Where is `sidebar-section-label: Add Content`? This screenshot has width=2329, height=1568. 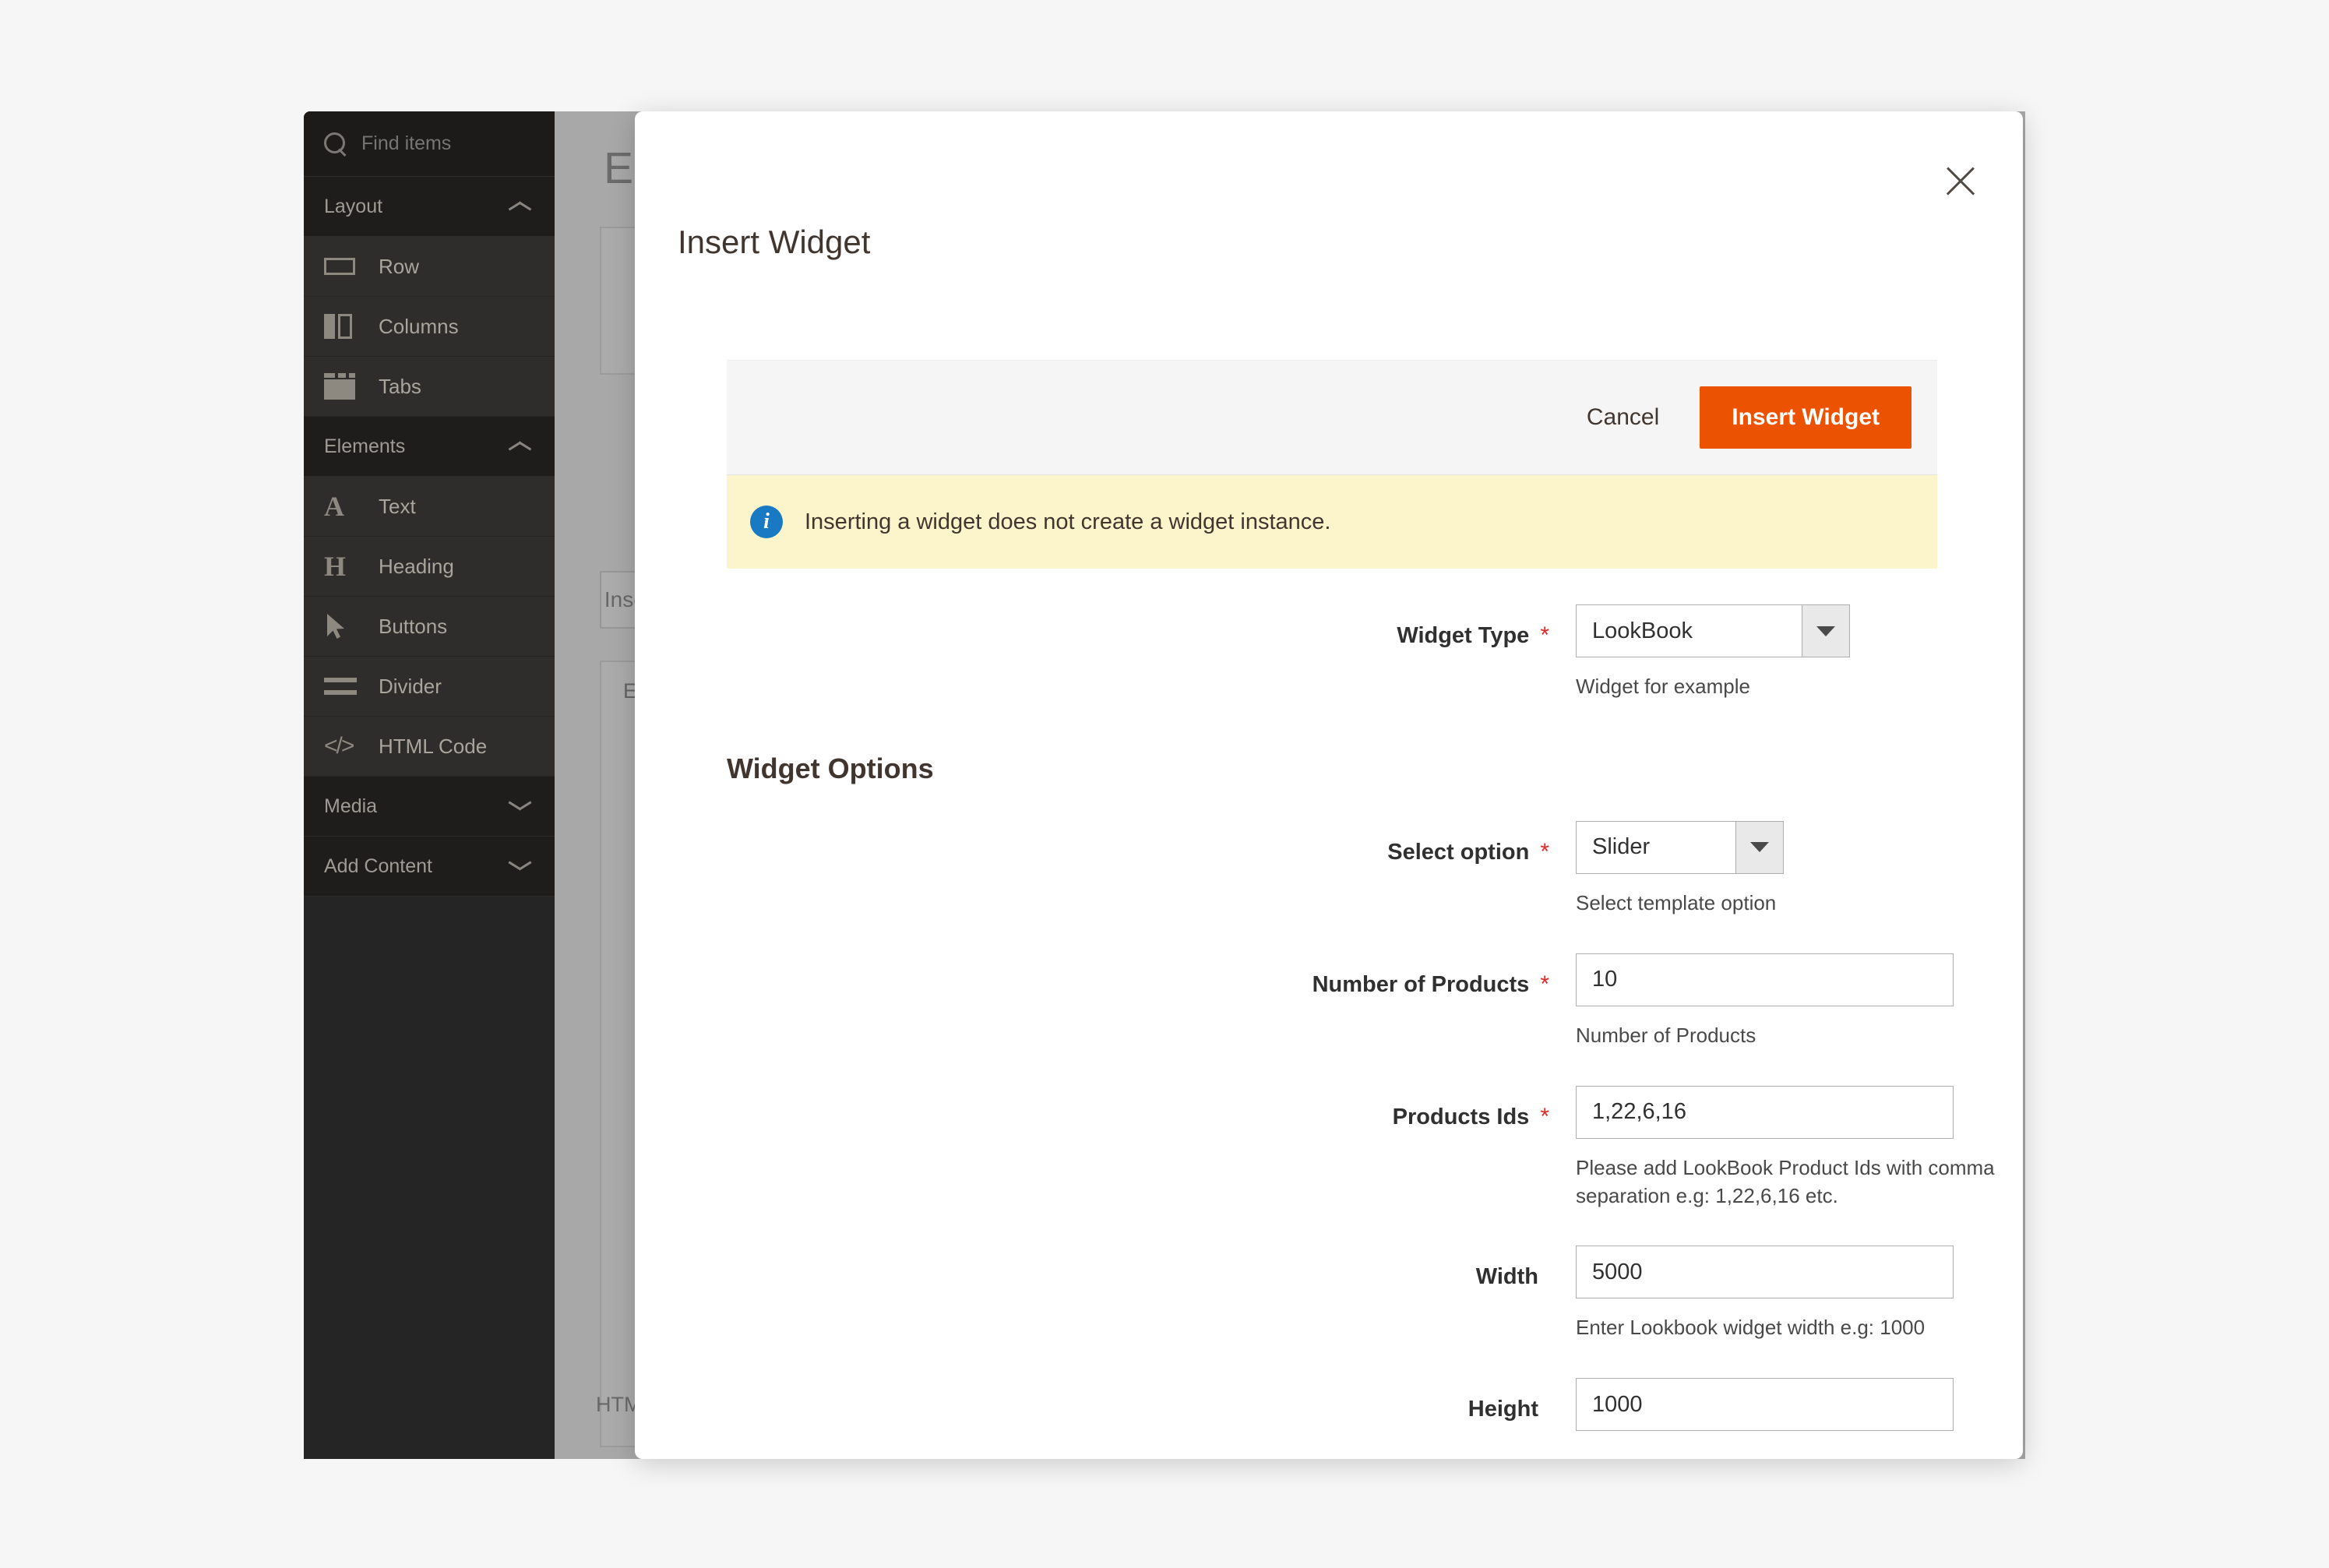 sidebar-section-label: Add Content is located at coordinates (378, 865).